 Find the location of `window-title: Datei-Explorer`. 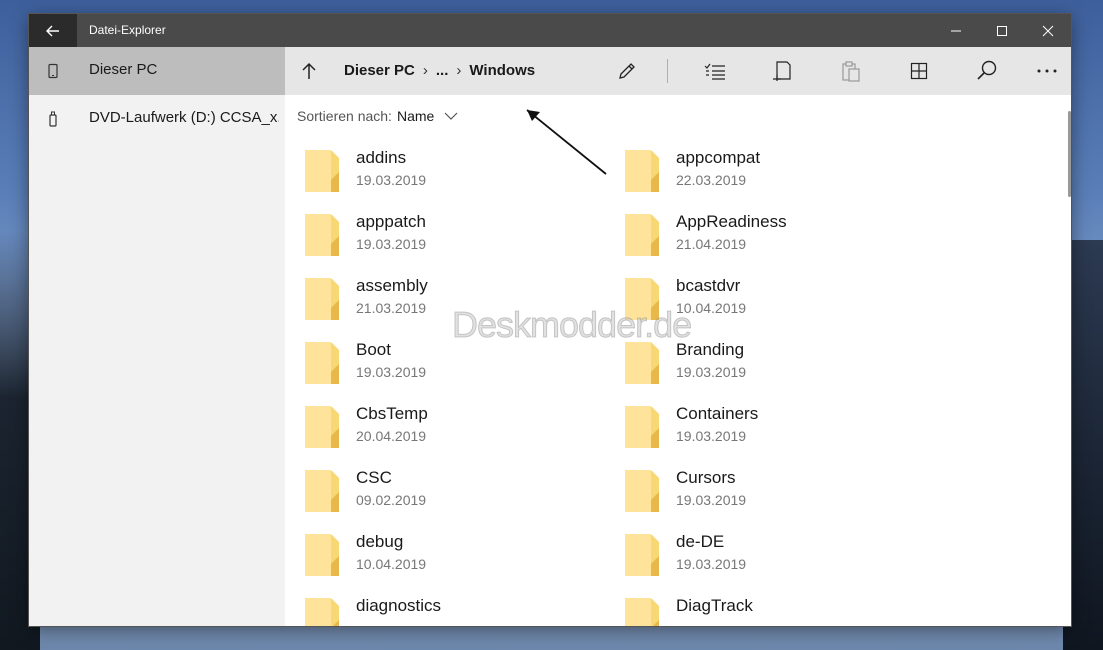

window-title: Datei-Explorer is located at coordinates (127, 30).